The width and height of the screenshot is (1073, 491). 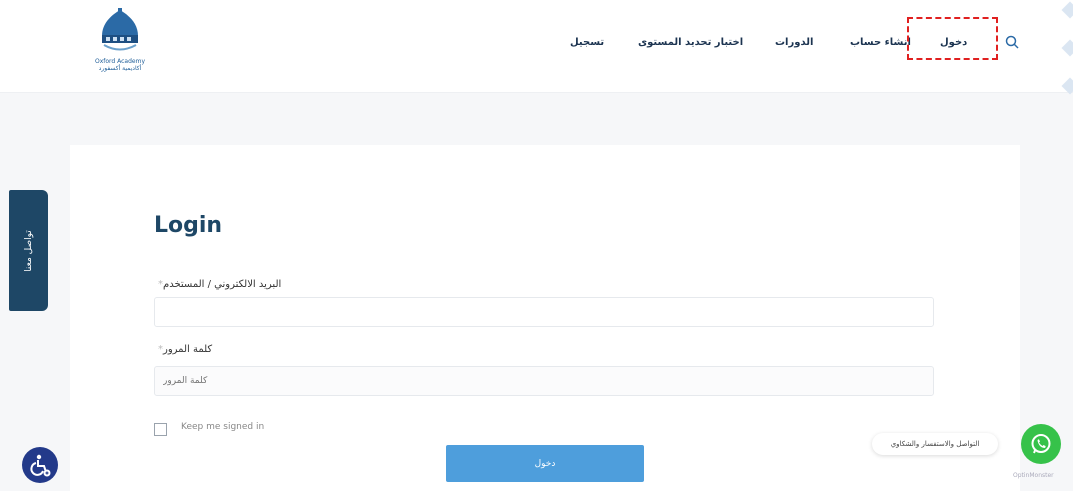 I want to click on side-tab-label: تواصل معنا, so click(x=28, y=250).